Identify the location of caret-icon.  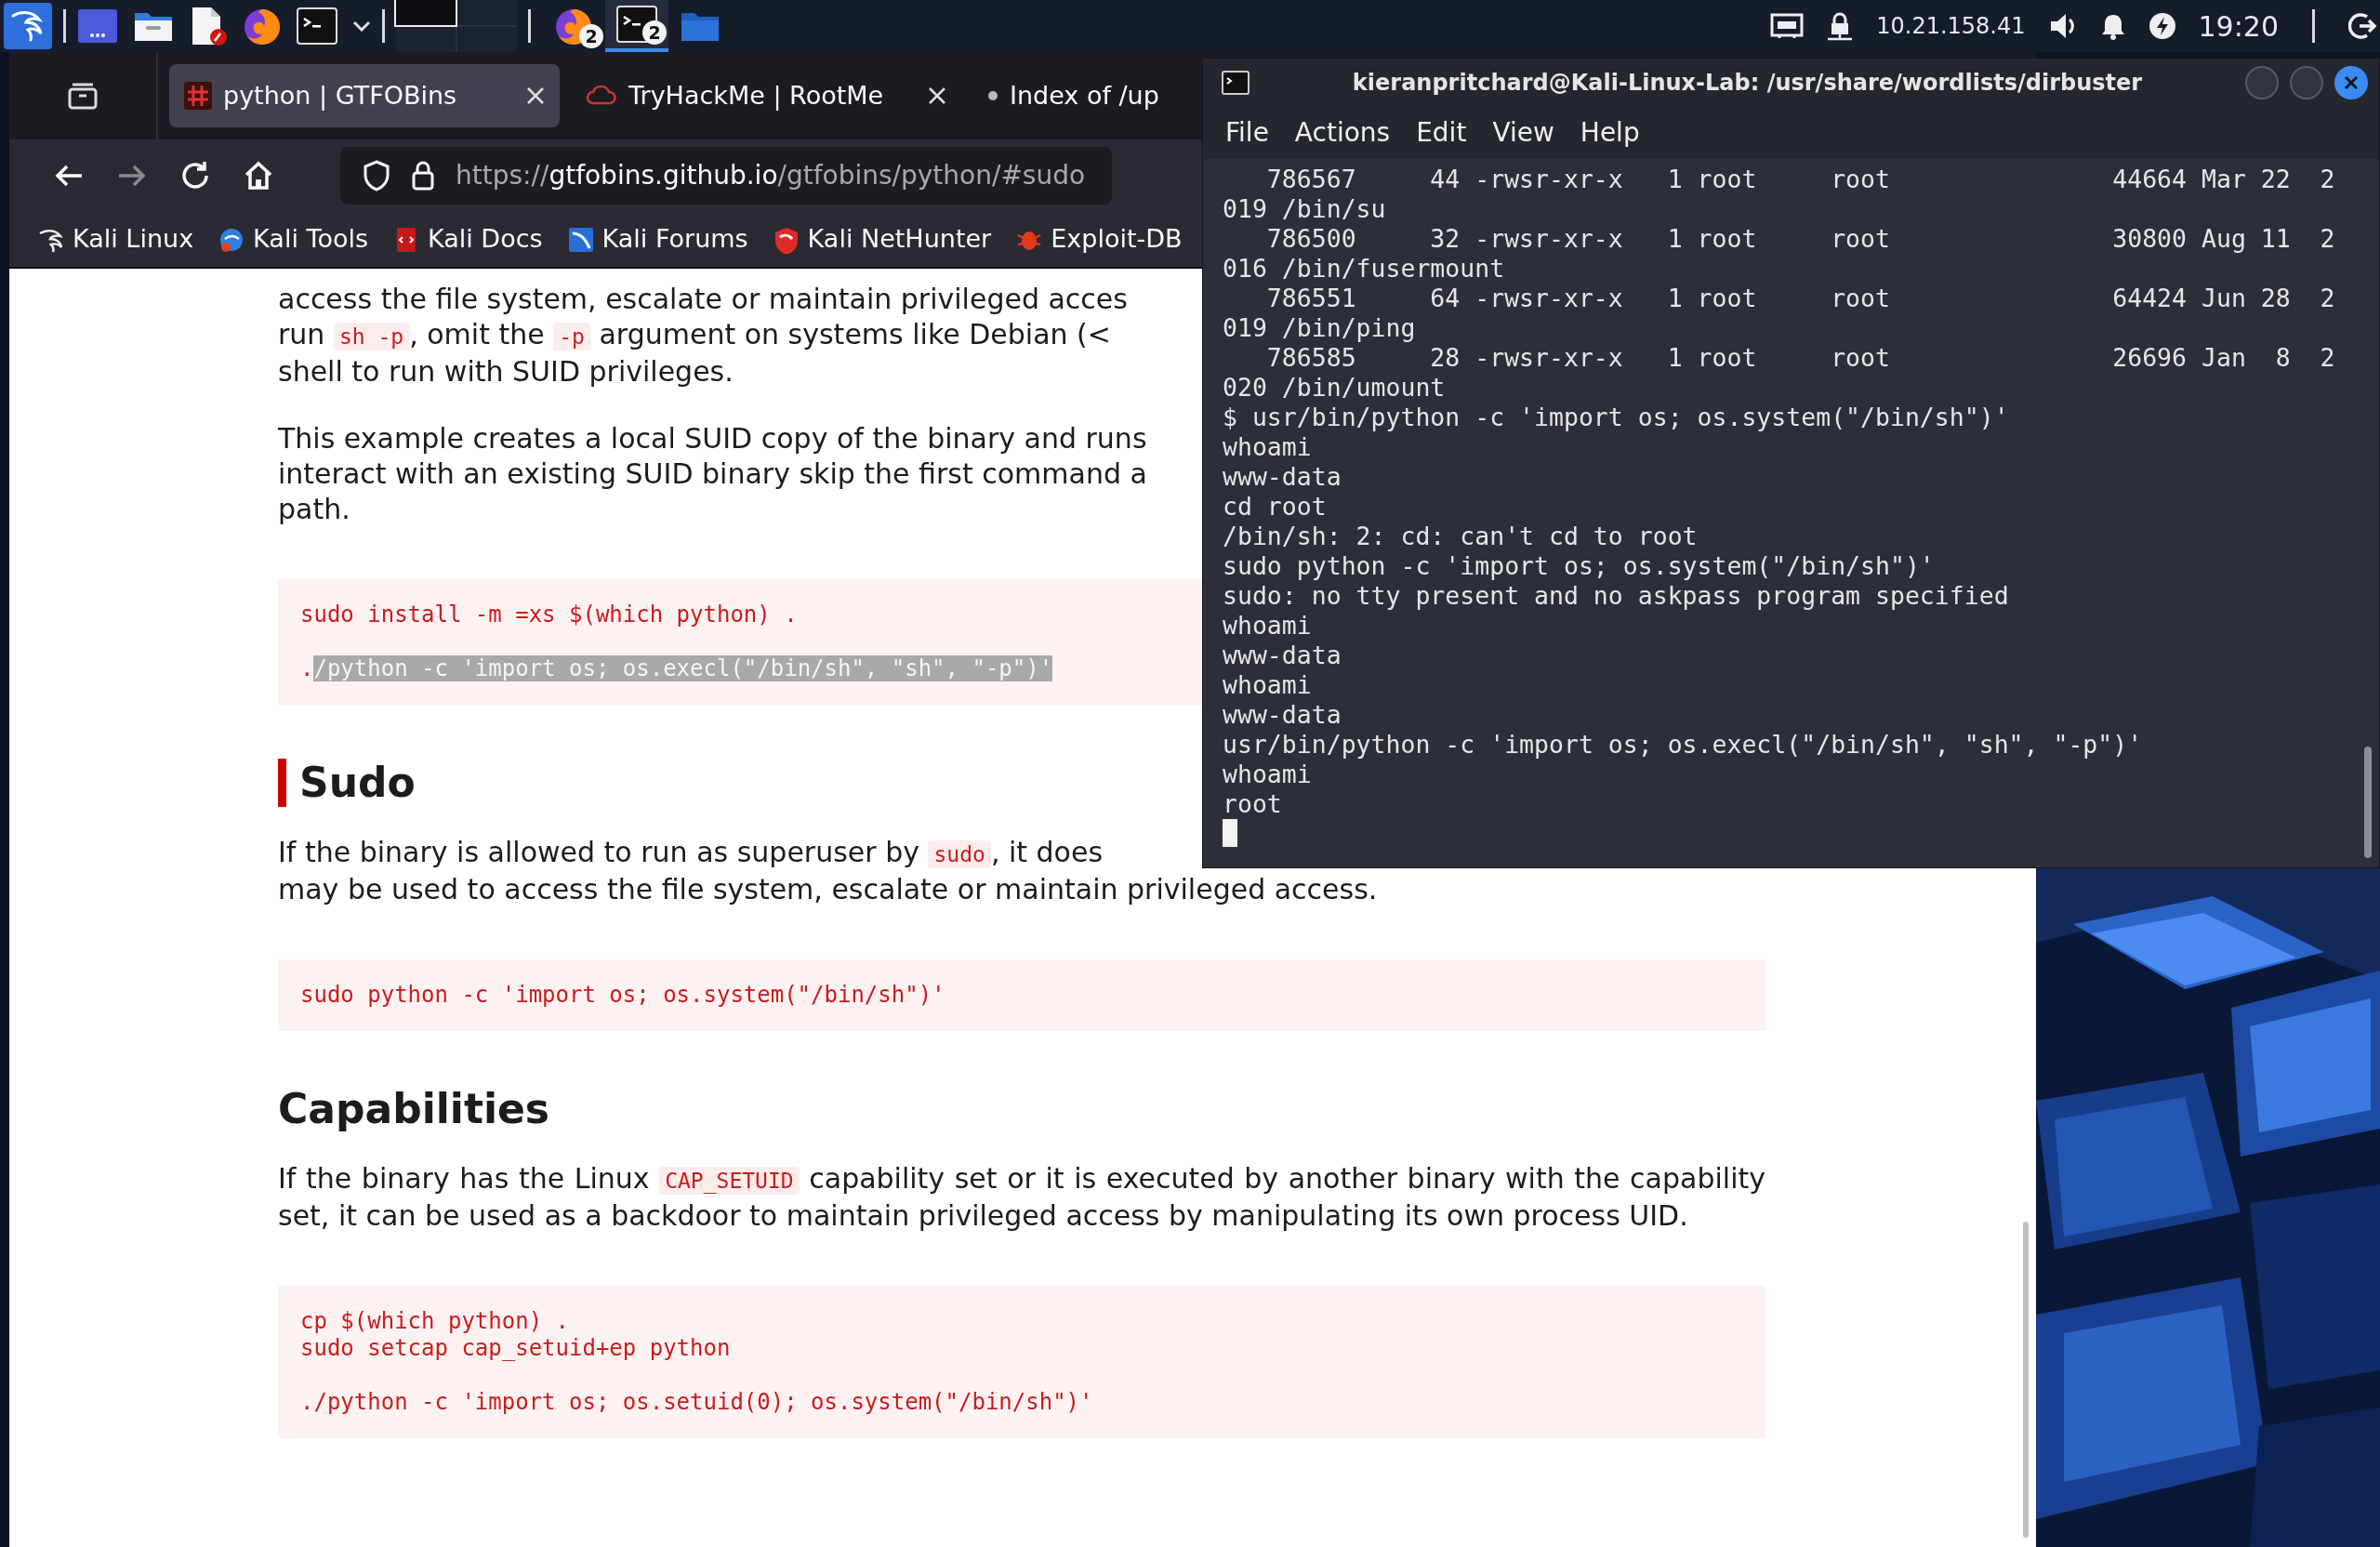
(361, 26).